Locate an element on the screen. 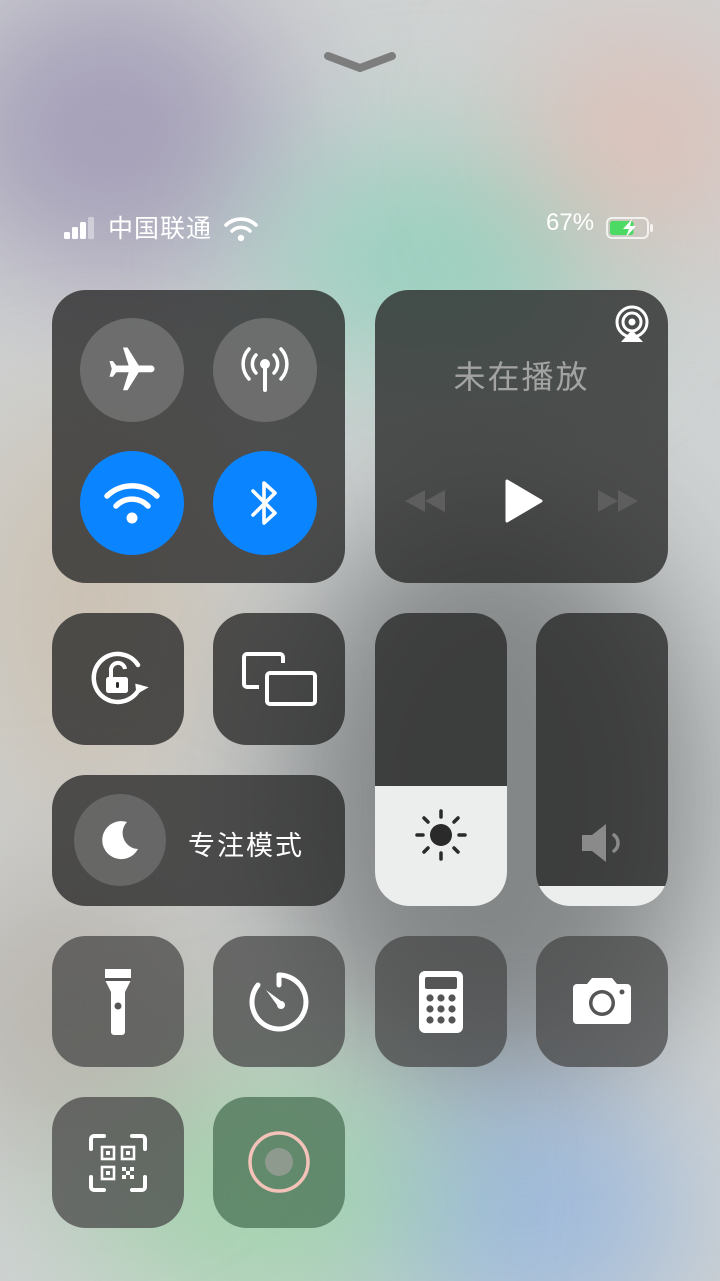 The width and height of the screenshot is (720, 1281). screen-mirroring-icon is located at coordinates (279, 679).